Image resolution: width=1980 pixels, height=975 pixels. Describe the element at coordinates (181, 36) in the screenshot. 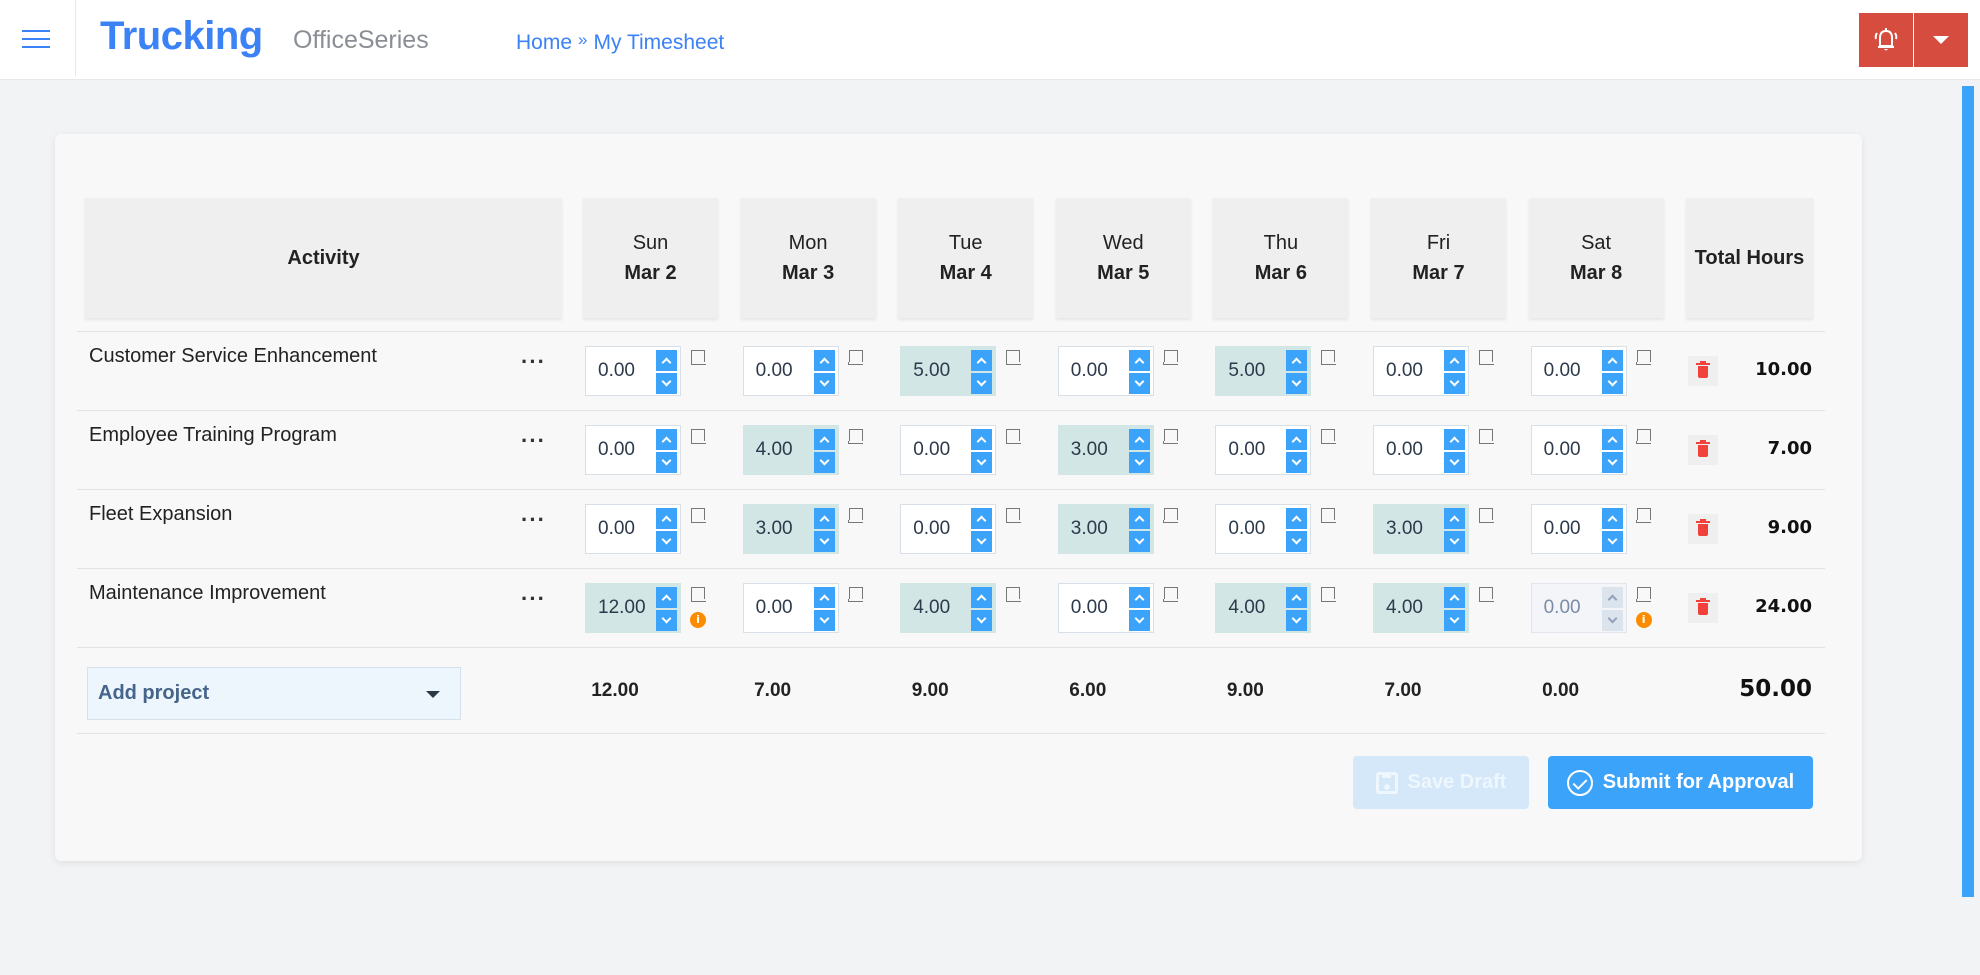

I see `brand-logo: Trucking` at that location.